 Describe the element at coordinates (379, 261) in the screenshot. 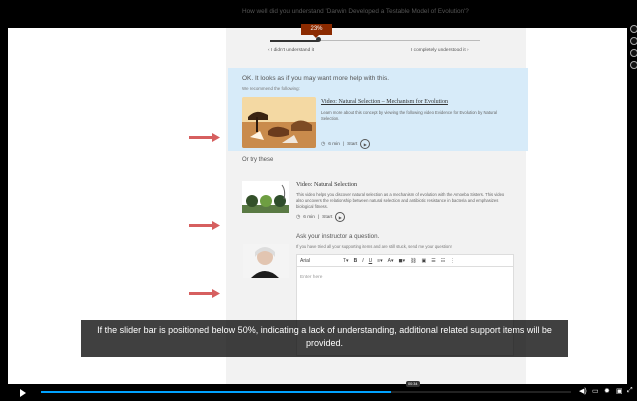

I see `align-icon: ≡▾` at that location.